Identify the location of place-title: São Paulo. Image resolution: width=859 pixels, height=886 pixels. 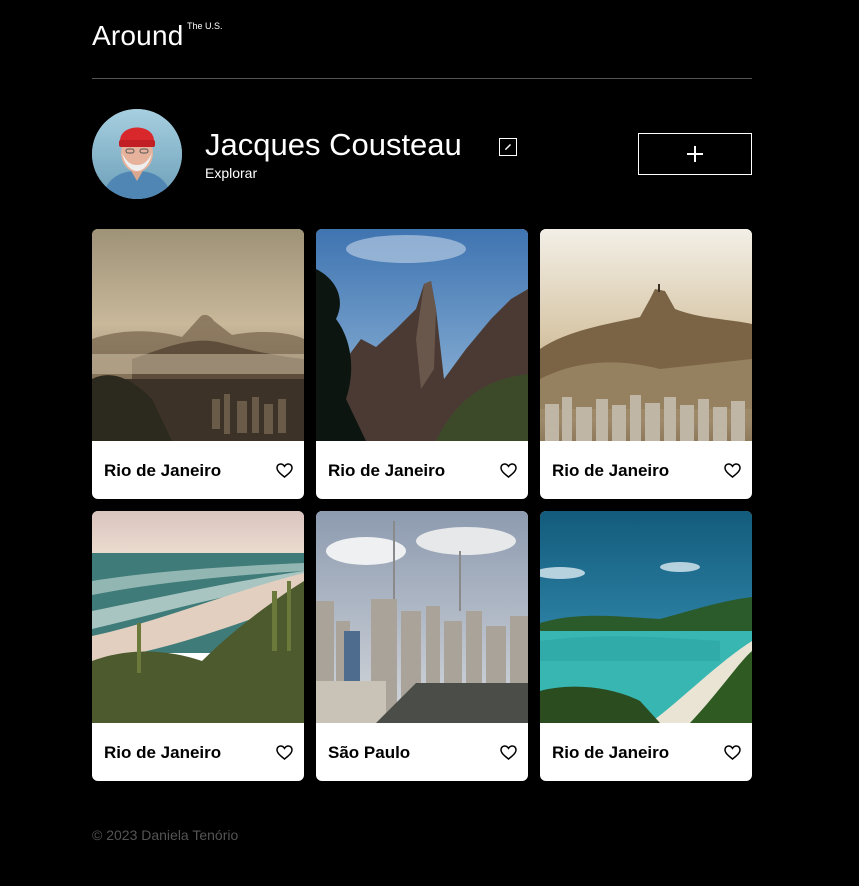
(369, 752).